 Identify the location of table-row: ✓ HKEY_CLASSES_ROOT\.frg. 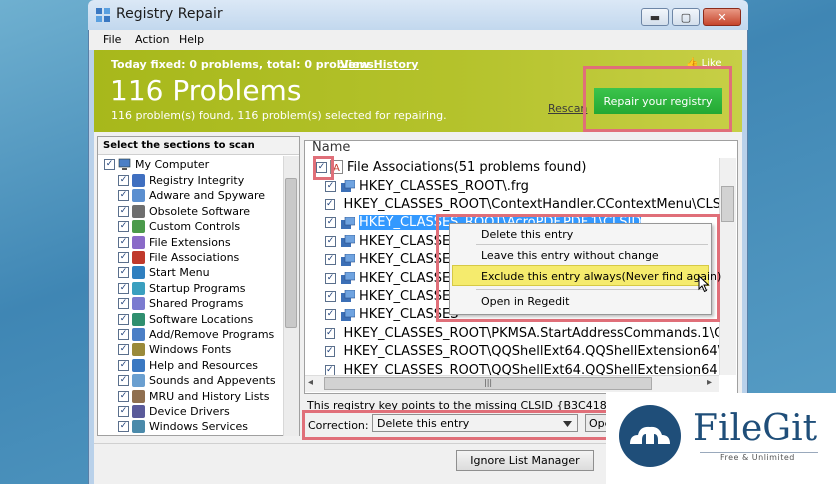
(522, 186).